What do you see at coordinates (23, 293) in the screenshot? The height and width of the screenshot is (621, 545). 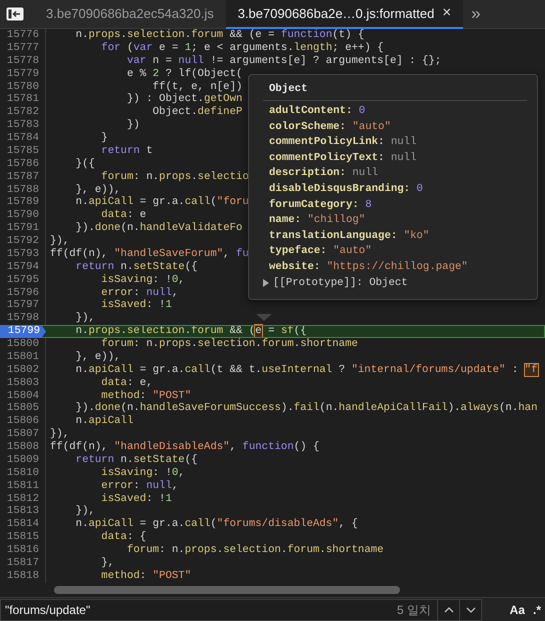 I see `line-number: 15796` at bounding box center [23, 293].